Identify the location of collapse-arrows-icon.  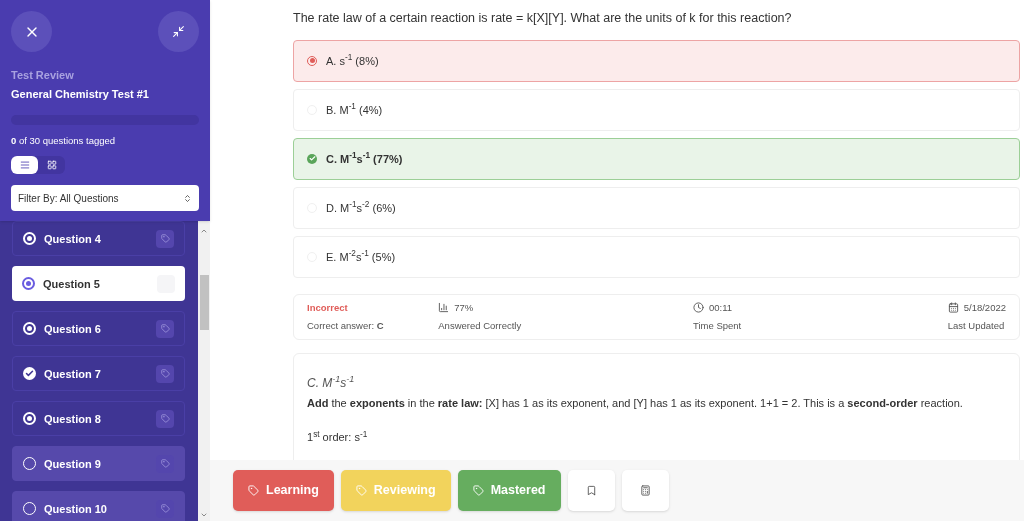
(178, 31).